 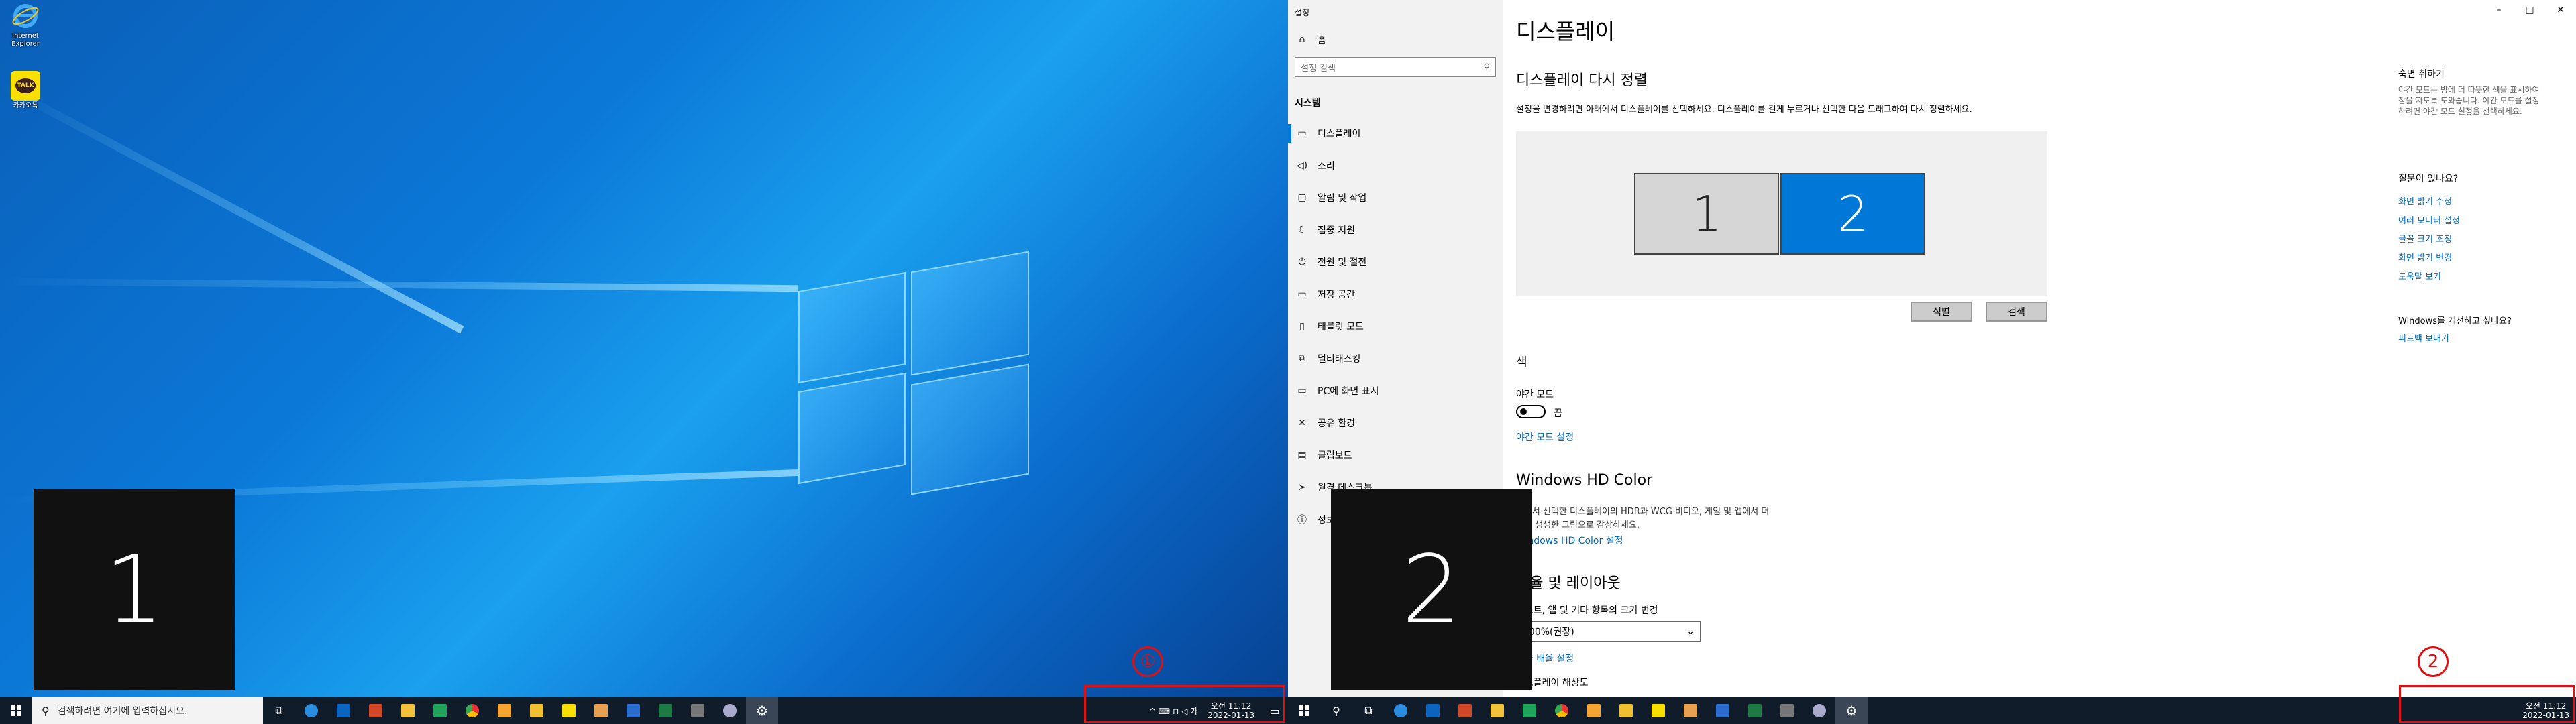 What do you see at coordinates (1535, 394) in the screenshot?
I see `night-light-label: 야간 모드` at bounding box center [1535, 394].